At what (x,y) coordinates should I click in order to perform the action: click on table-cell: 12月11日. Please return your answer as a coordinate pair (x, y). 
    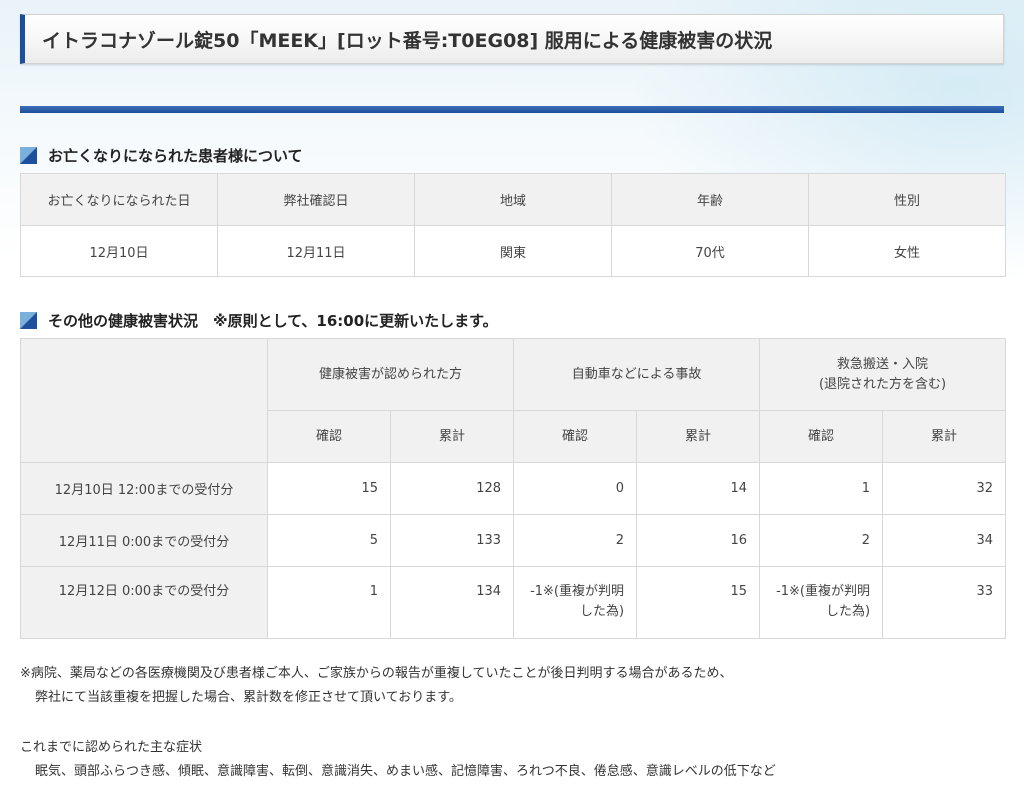
    Looking at the image, I should click on (316, 251).